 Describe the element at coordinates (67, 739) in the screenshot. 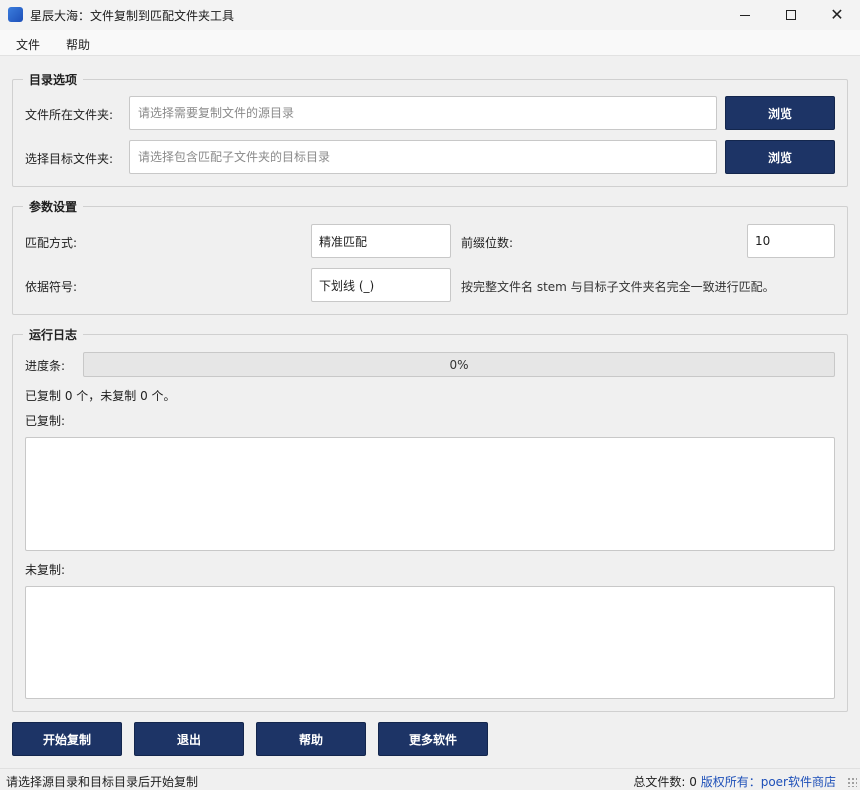

I see `start-copy-button: 开始复制` at that location.